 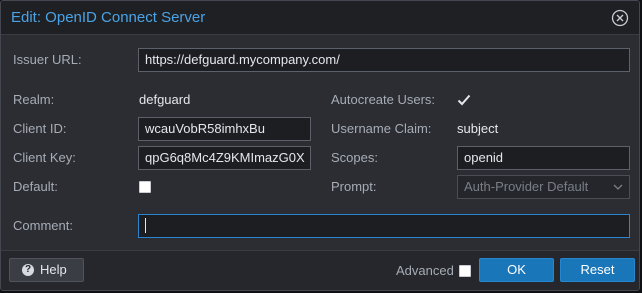 I want to click on client-key-label: Client Key:, so click(x=44, y=157).